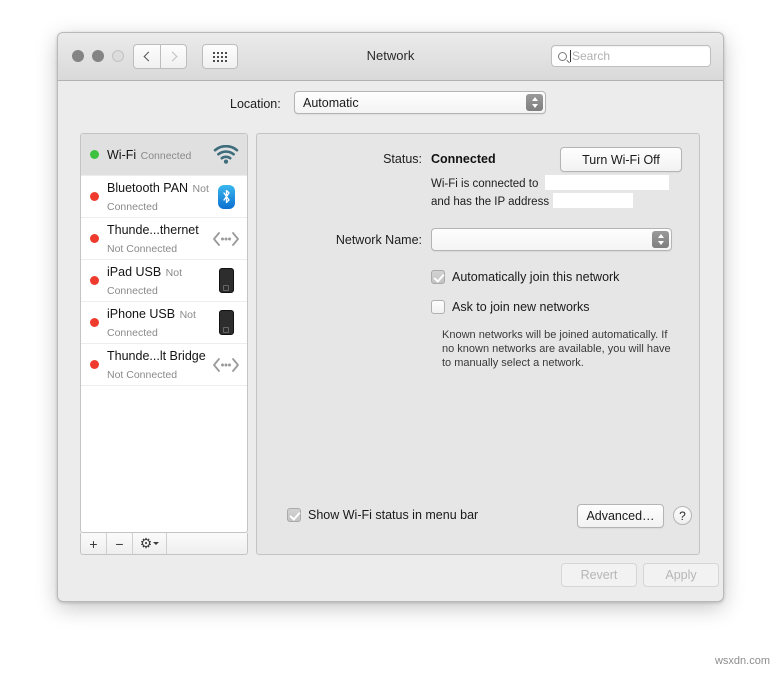 The height and width of the screenshot is (675, 780). Describe the element at coordinates (607, 182) in the screenshot. I see `redacted-network-name` at that location.